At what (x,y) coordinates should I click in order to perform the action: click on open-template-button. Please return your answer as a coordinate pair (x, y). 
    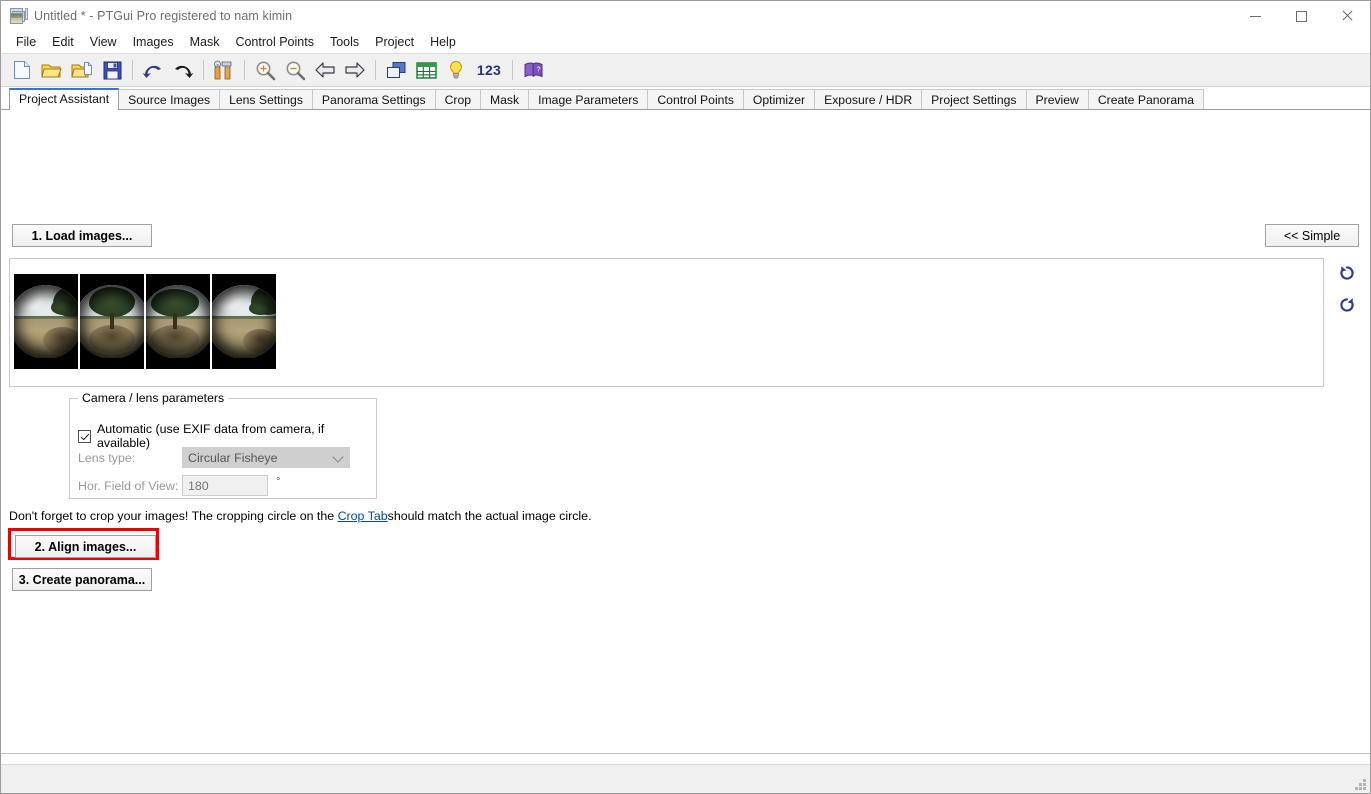
    Looking at the image, I should click on (82, 70).